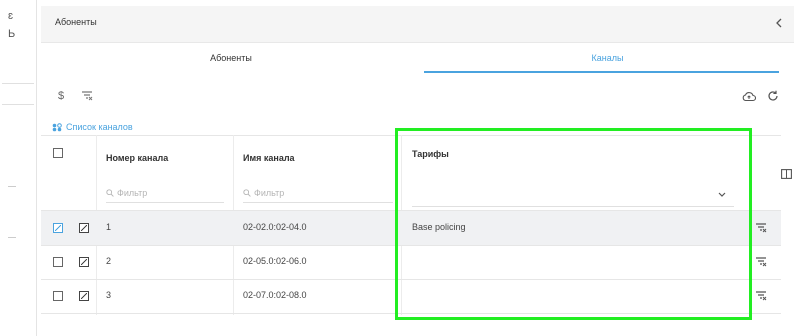  What do you see at coordinates (18, 168) in the screenshot?
I see `left-pane: ɛ Ь` at bounding box center [18, 168].